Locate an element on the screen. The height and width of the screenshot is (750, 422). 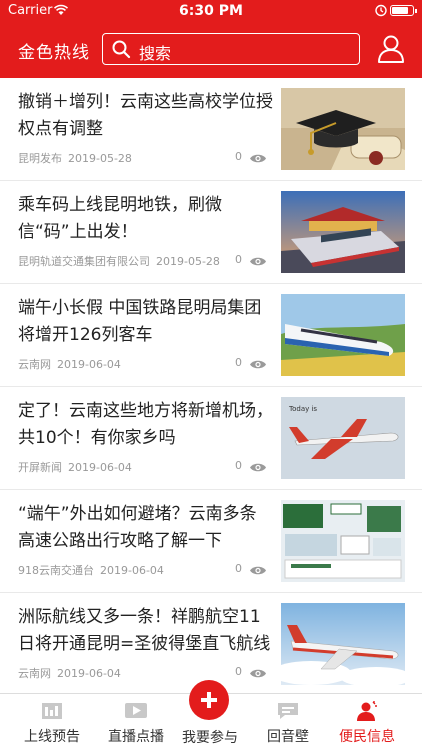
search-icon is located at coordinates (121, 49).